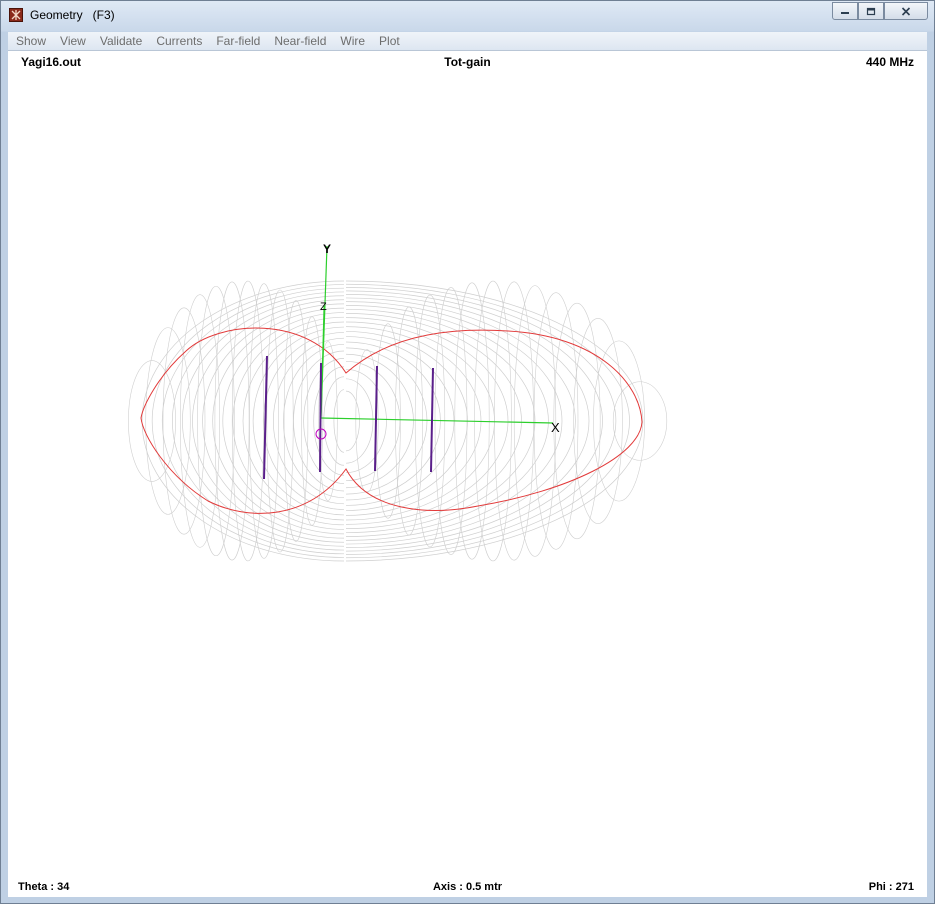 Image resolution: width=935 pixels, height=904 pixels. What do you see at coordinates (72, 15) in the screenshot?
I see `window-title: Geometry (F3)` at bounding box center [72, 15].